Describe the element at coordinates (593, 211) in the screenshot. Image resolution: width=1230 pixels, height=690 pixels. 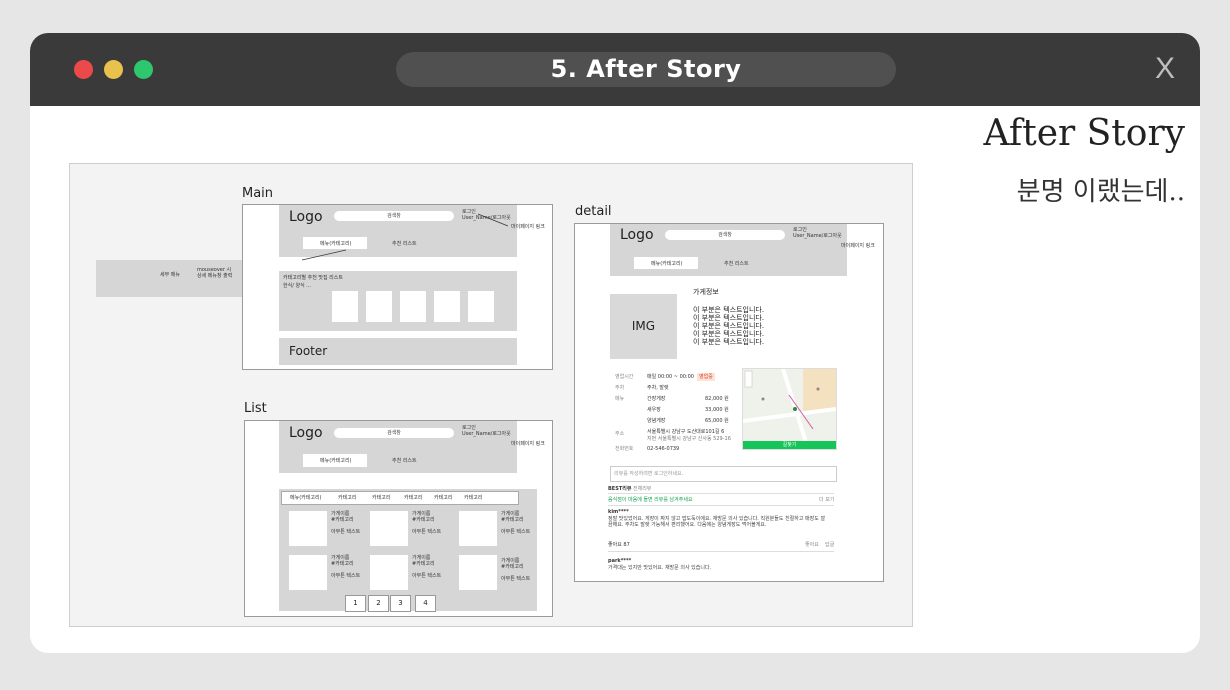
I see `detail-frame-label: detail` at that location.